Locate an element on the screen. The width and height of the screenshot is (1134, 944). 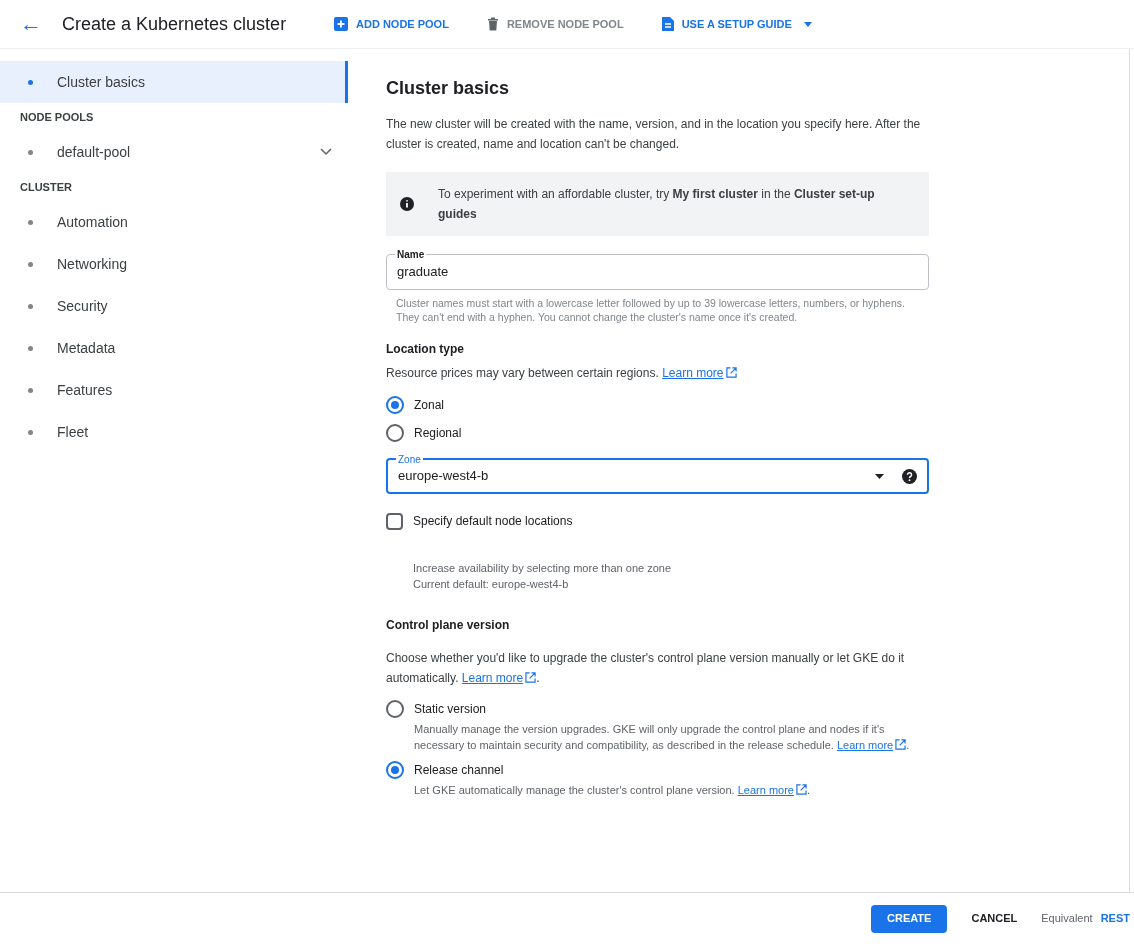
sidebar-item: Metadata is located at coordinates (174, 348).